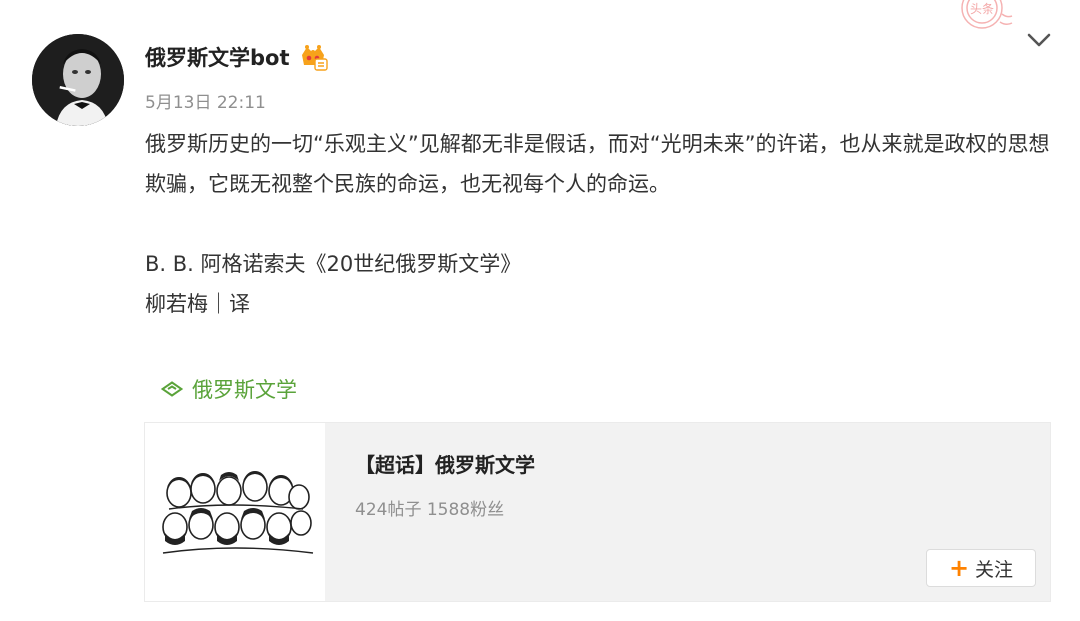  I want to click on headline-stamp: 头条, so click(987, 14).